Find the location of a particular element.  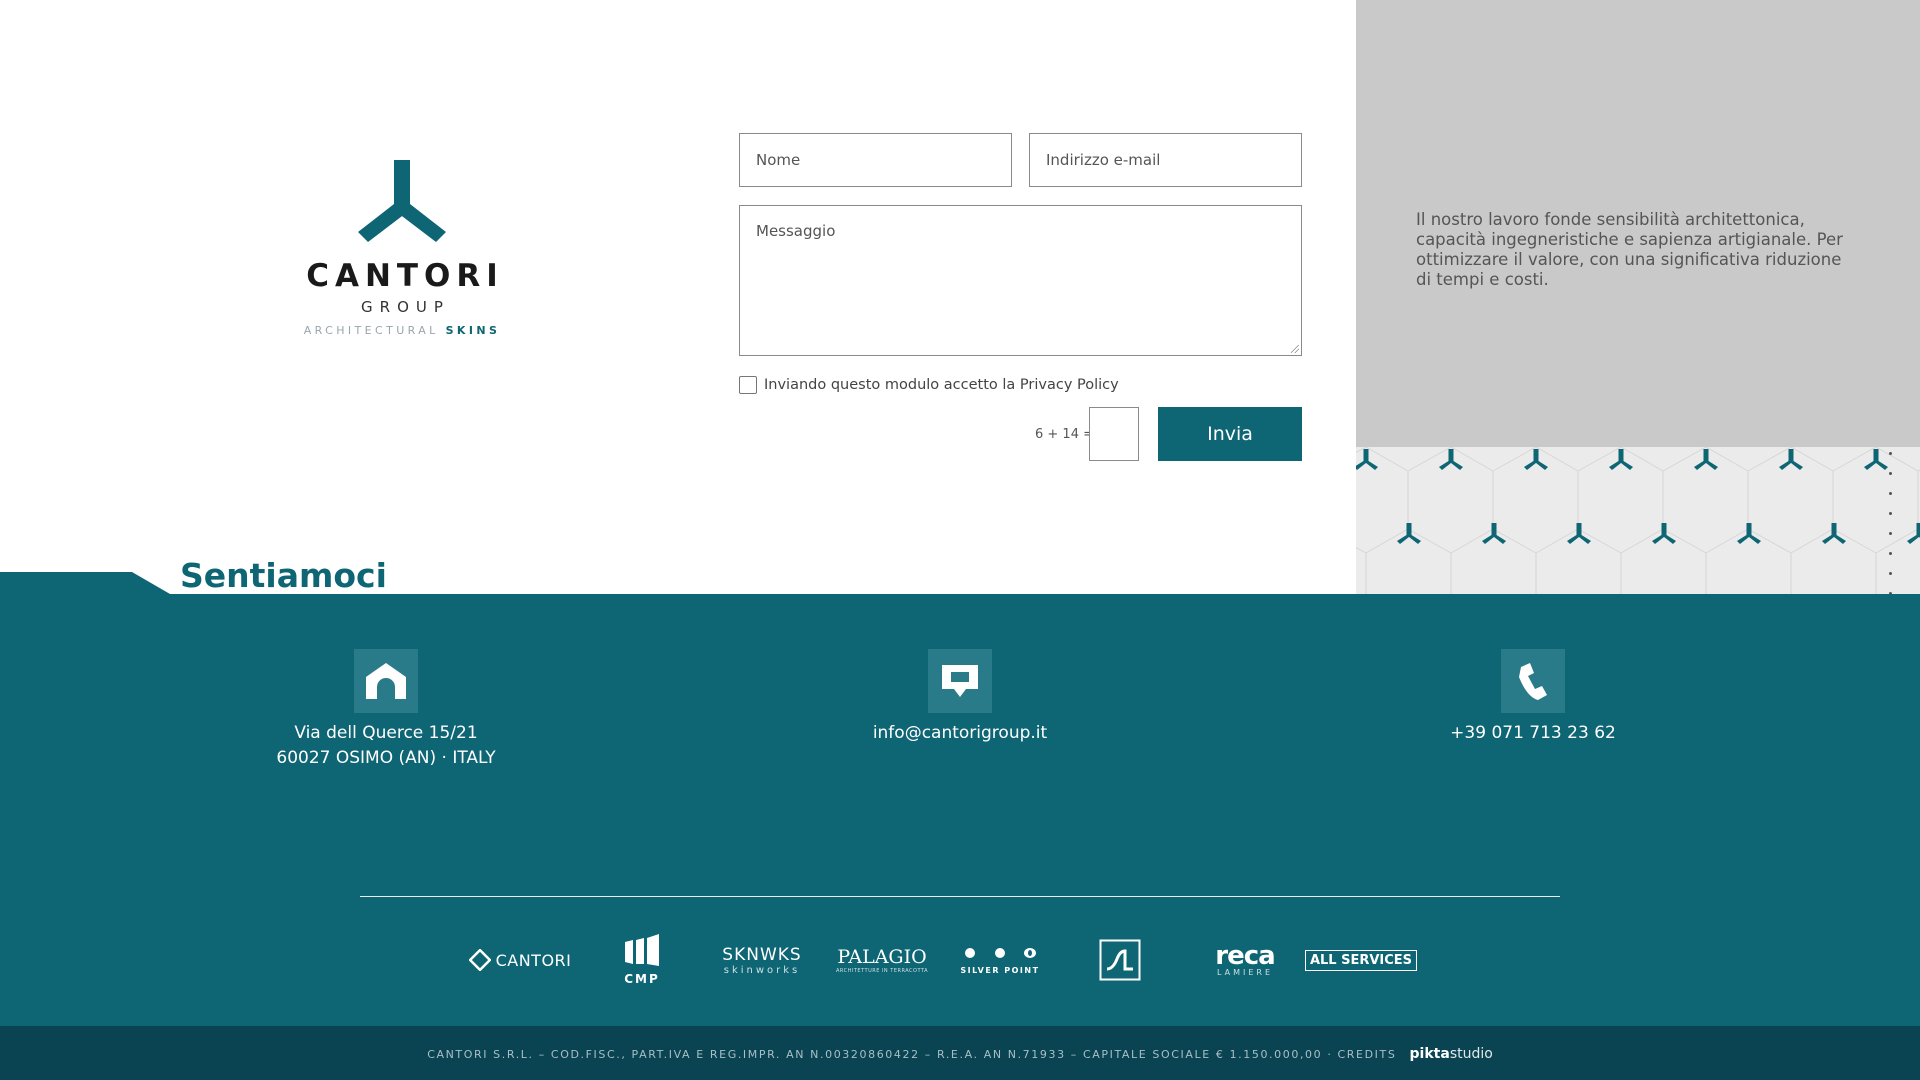

brand-allservices: ALL SERVICES is located at coordinates (1361, 960).